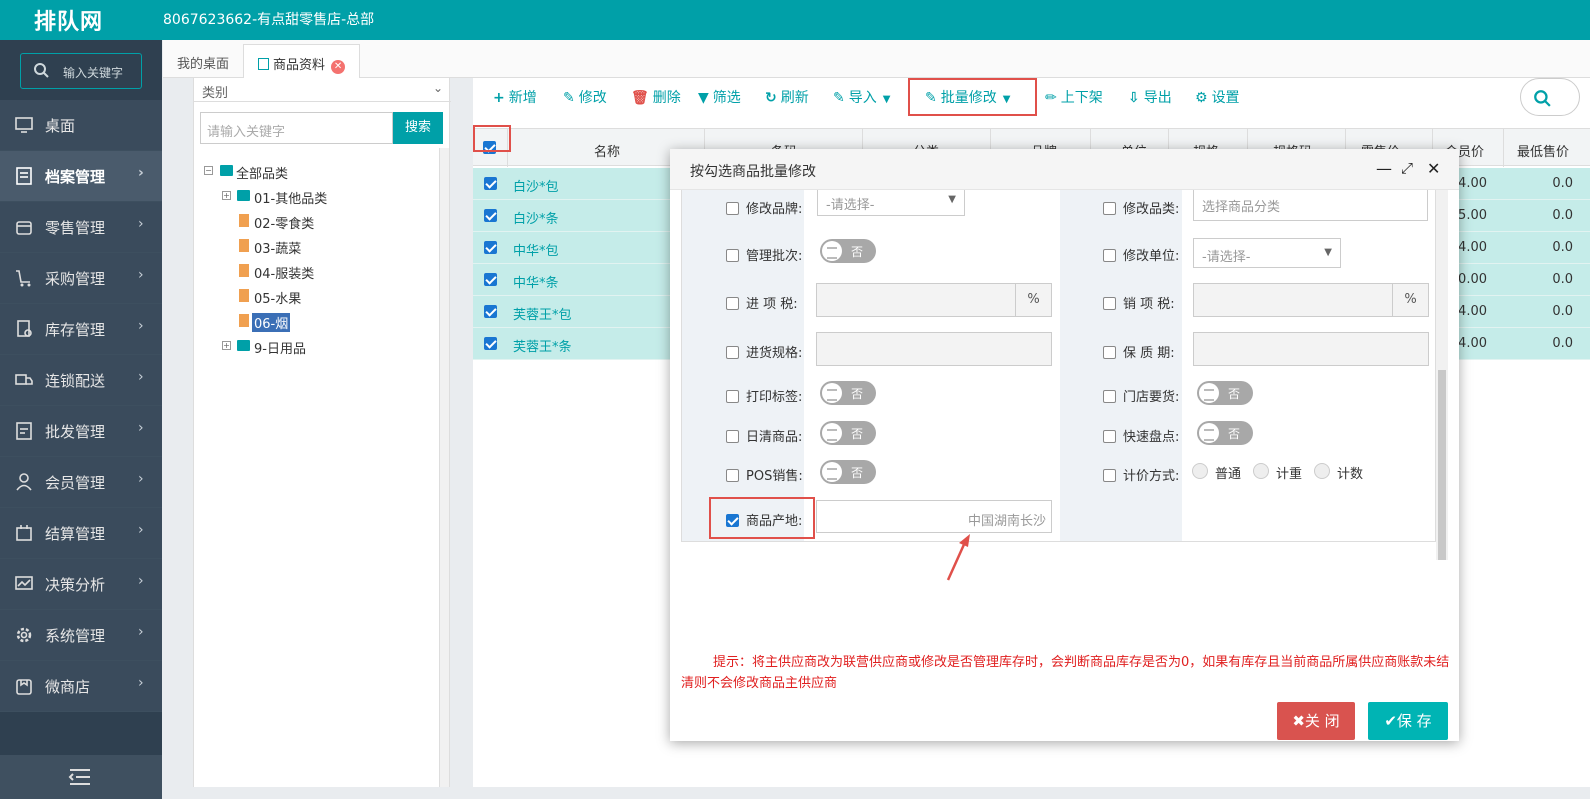  What do you see at coordinates (81, 777) in the screenshot?
I see `sidebar-collapse-button` at bounding box center [81, 777].